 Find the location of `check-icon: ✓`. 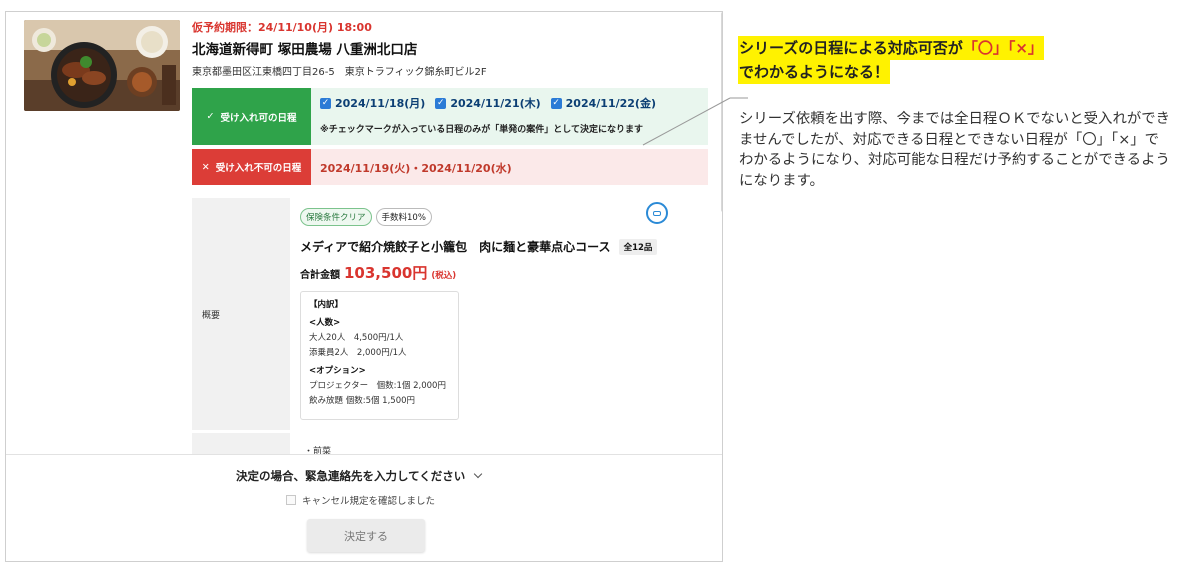

check-icon: ✓ is located at coordinates (210, 116).